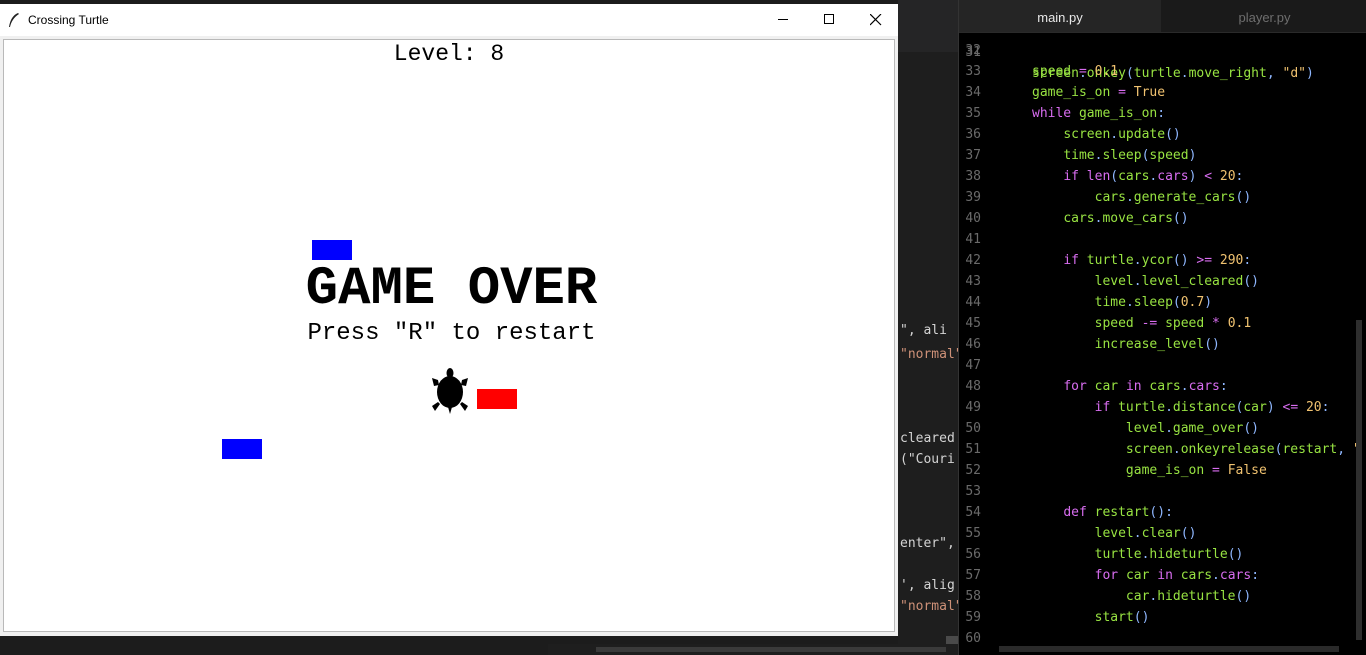 Image resolution: width=1366 pixels, height=655 pixels. What do you see at coordinates (450, 391) in the screenshot?
I see `turtle-player` at bounding box center [450, 391].